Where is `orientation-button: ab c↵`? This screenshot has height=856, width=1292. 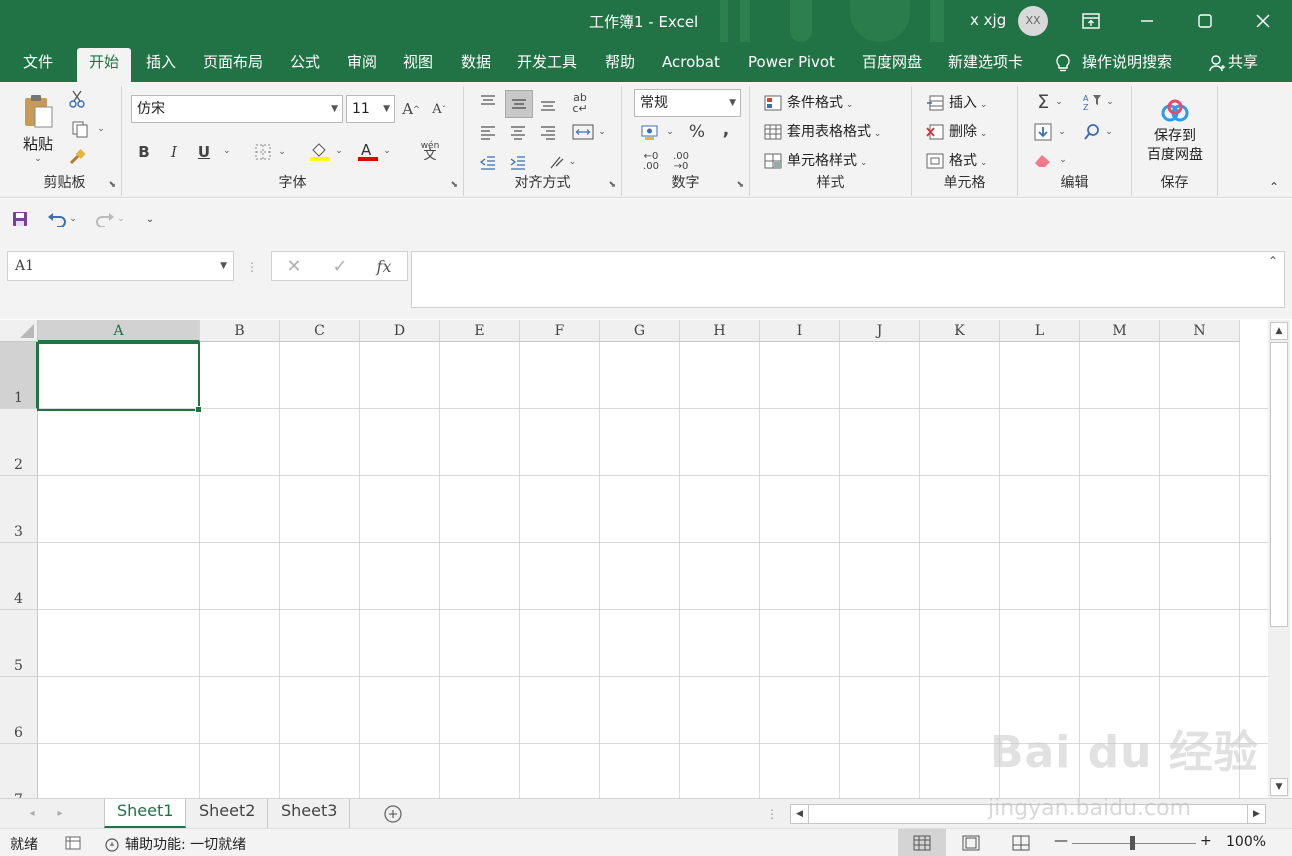
orientation-button: ab c↵ is located at coordinates (580, 103).